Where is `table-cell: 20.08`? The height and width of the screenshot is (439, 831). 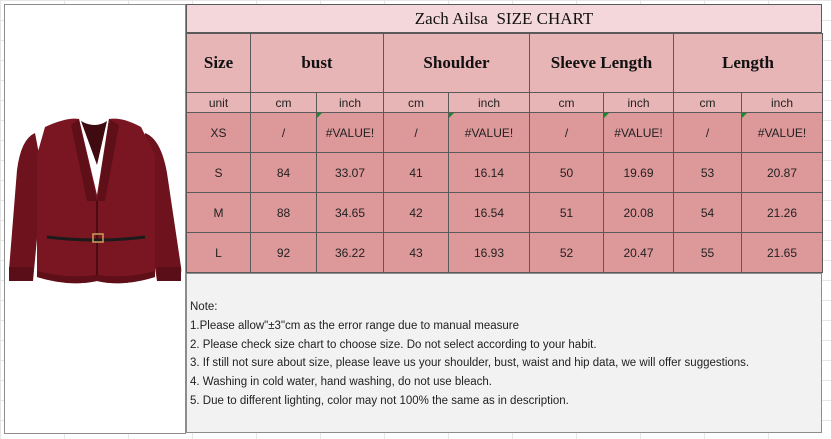
table-cell: 20.08 is located at coordinates (638, 212).